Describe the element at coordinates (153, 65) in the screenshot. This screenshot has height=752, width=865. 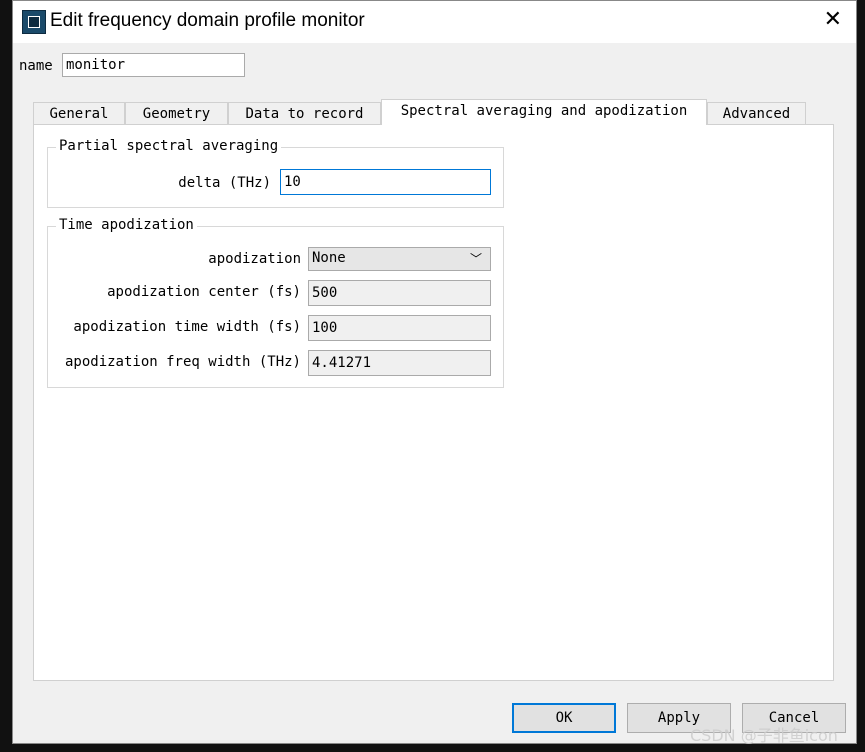
I see `name-input` at that location.